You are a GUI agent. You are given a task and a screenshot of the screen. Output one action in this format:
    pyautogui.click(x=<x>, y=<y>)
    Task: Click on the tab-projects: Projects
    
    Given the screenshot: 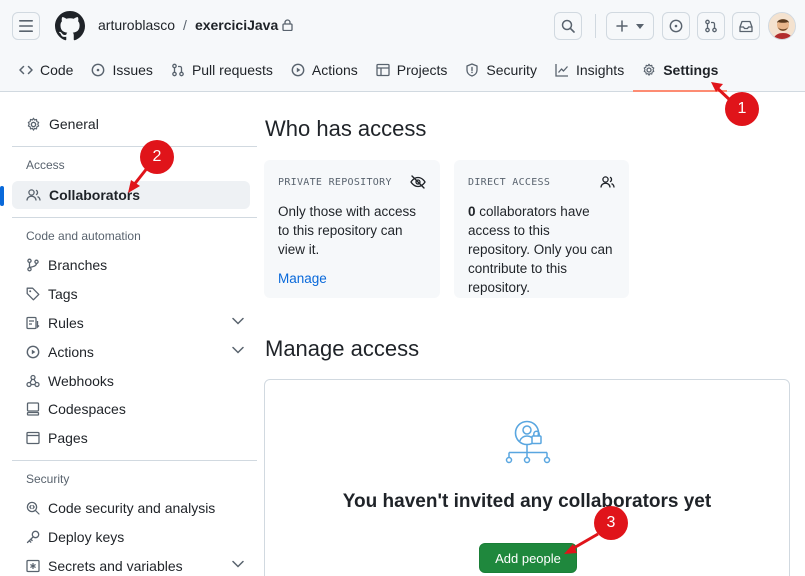 What is the action you would take?
    pyautogui.click(x=412, y=70)
    